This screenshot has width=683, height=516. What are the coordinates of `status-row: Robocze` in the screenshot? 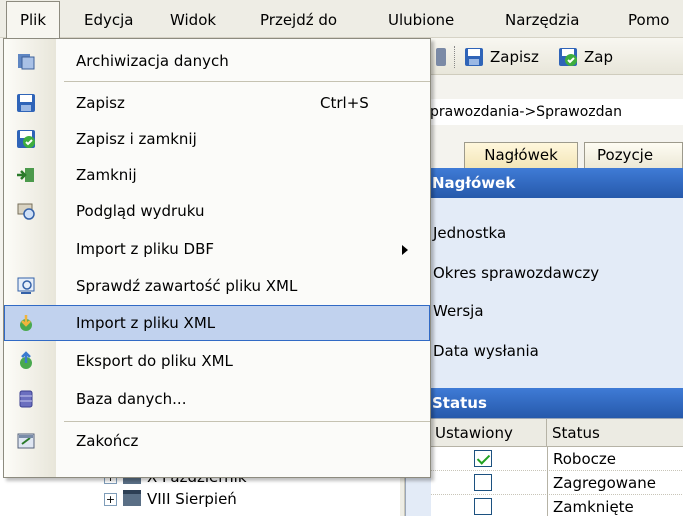 It's located at (557, 459).